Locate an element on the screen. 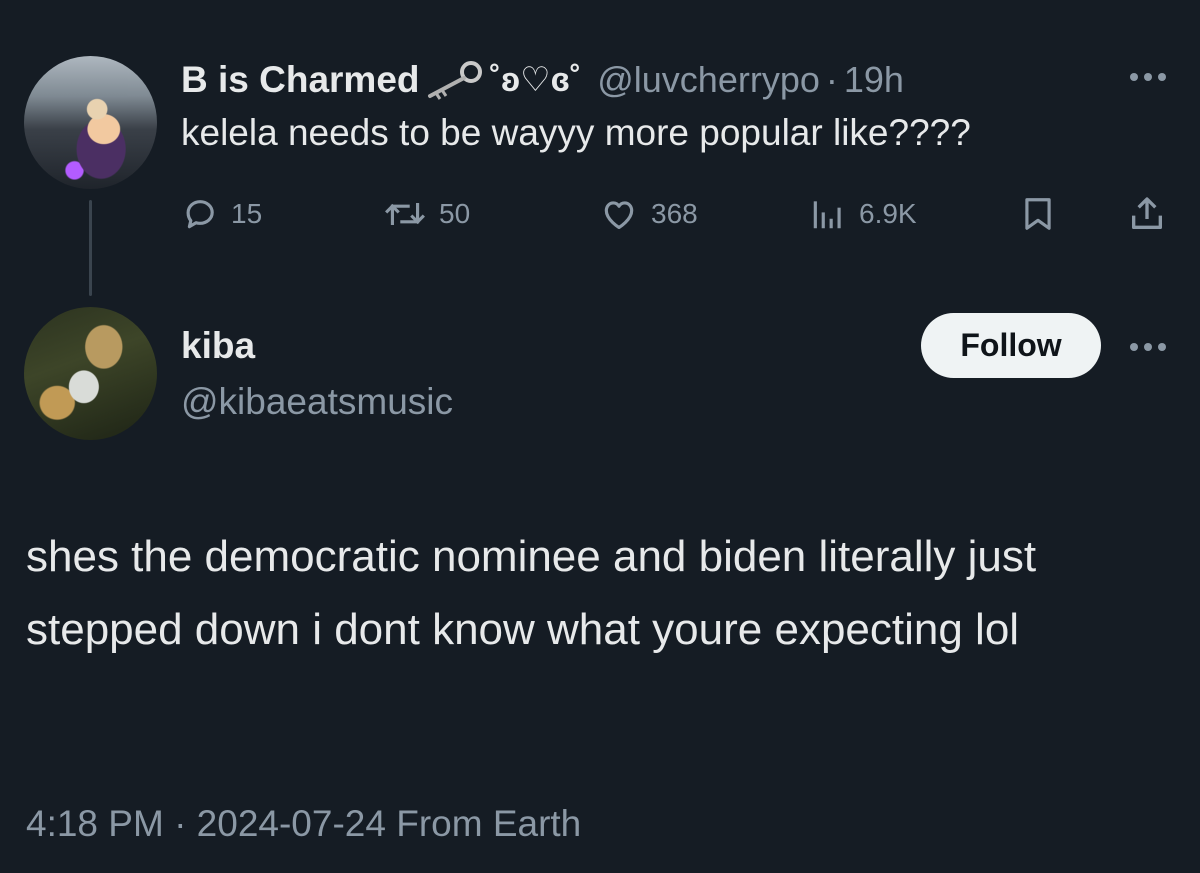 This screenshot has height=873, width=1200. views-button: 6.9K is located at coordinates (863, 214).